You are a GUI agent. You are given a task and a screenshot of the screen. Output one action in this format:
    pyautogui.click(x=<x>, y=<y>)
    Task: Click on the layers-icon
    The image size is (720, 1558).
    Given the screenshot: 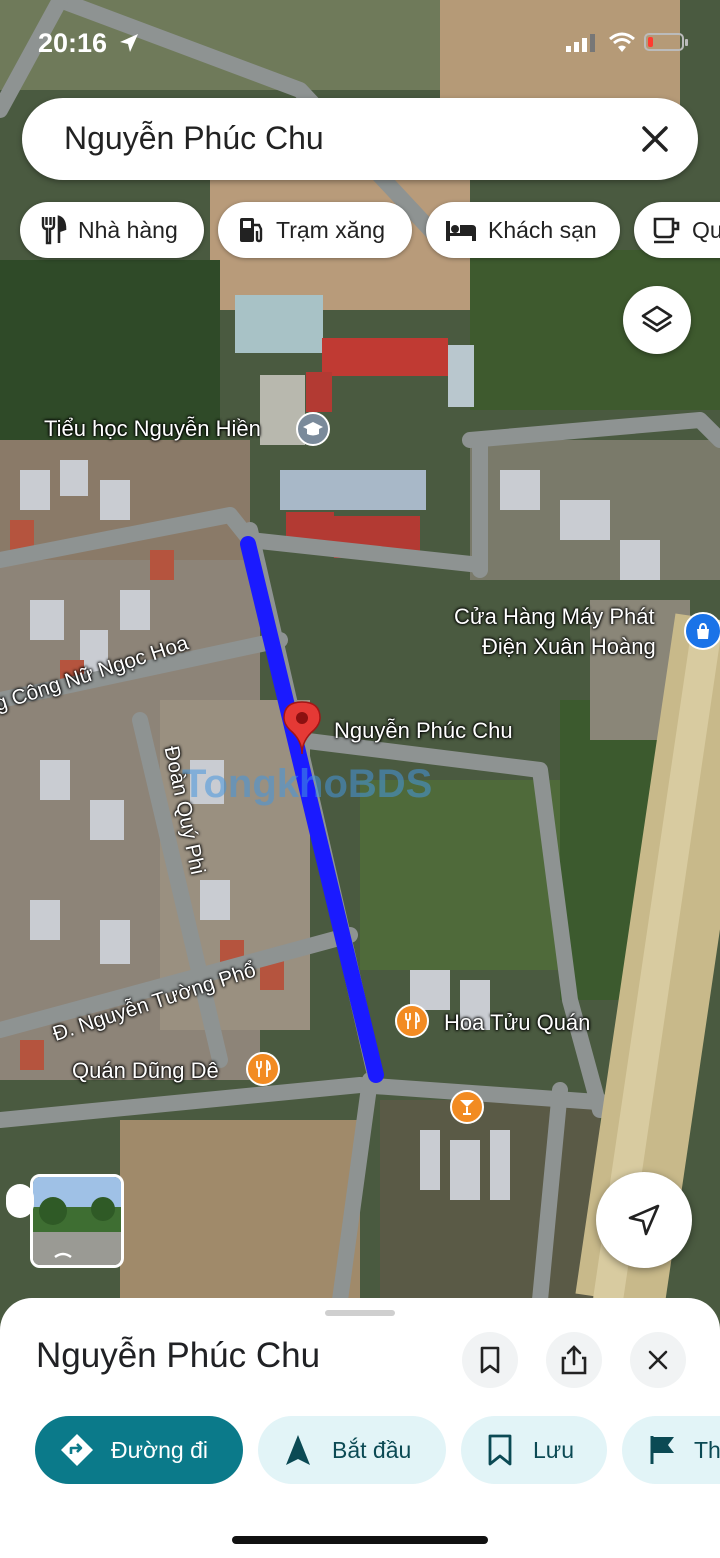 What is the action you would take?
    pyautogui.click(x=657, y=319)
    